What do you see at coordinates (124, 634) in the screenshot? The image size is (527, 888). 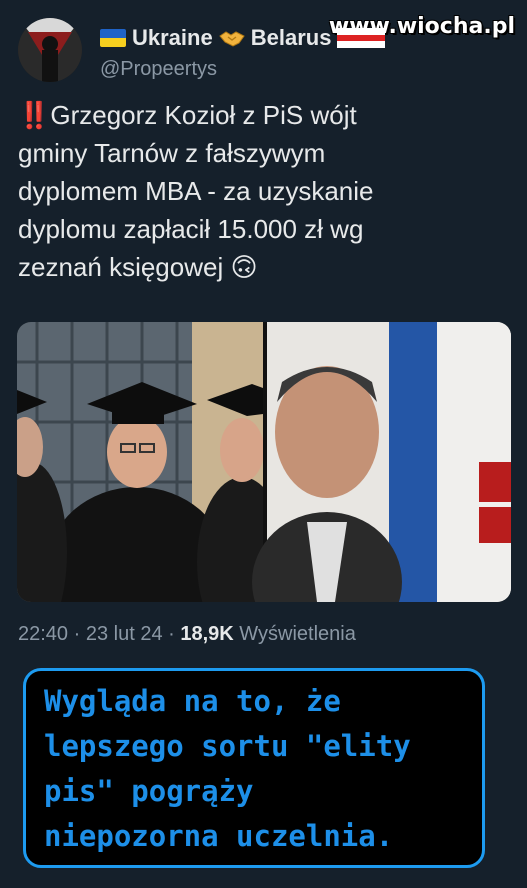 I see `tweet-date: 23 lut 24` at bounding box center [124, 634].